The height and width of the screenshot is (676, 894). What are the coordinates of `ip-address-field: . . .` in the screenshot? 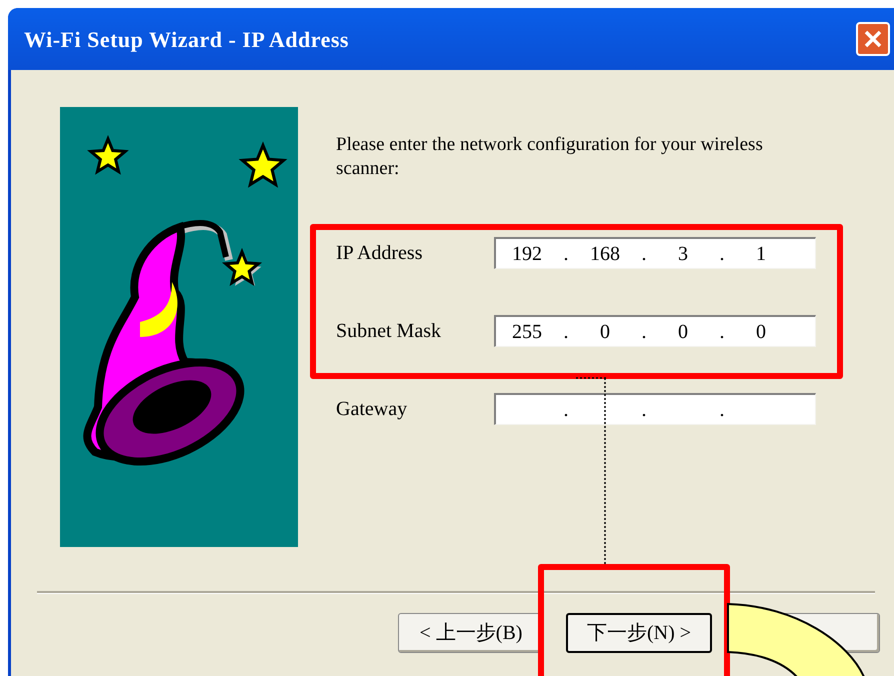 It's located at (655, 409).